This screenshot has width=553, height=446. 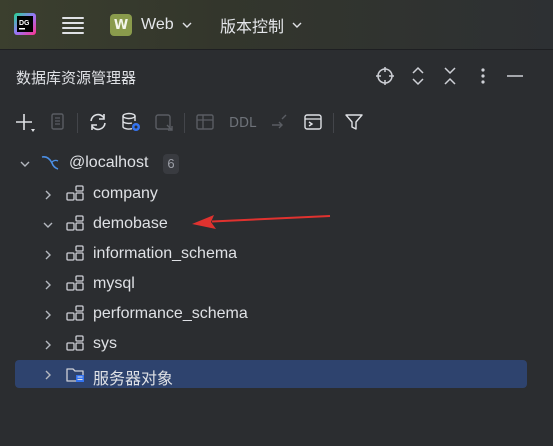 What do you see at coordinates (313, 122) in the screenshot?
I see `console-icon` at bounding box center [313, 122].